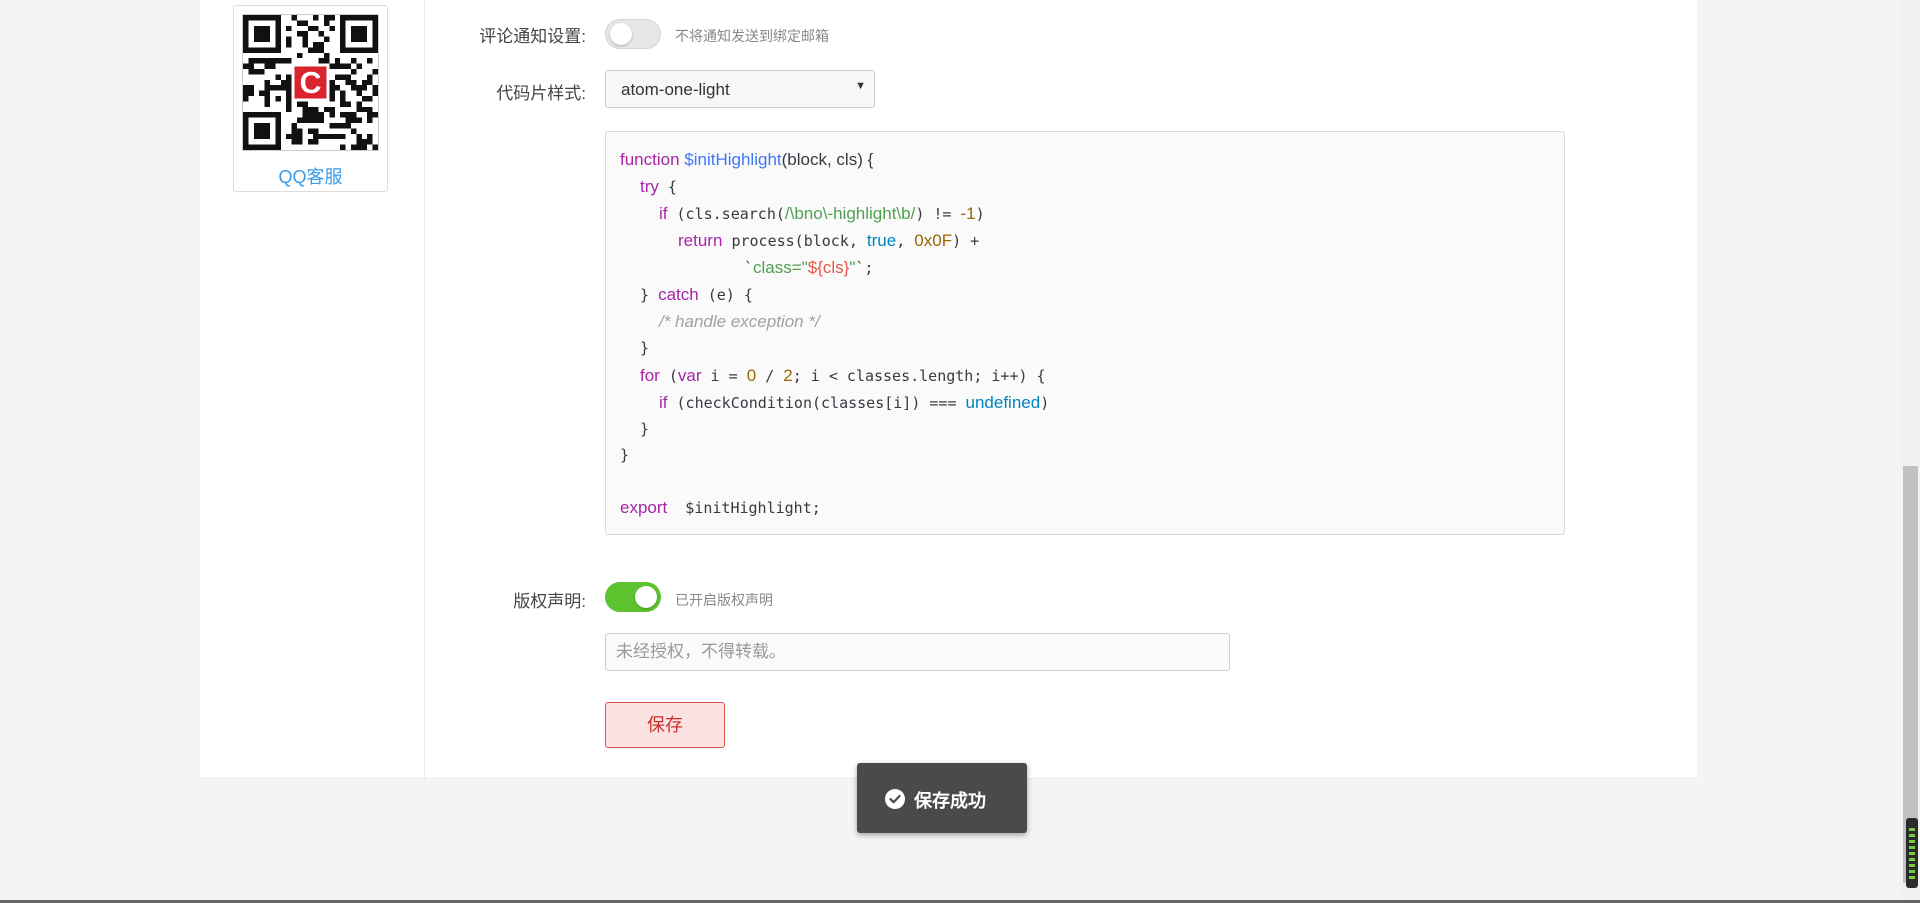 Image resolution: width=1920 pixels, height=903 pixels. What do you see at coordinates (424, 389) in the screenshot?
I see `sidebar-divider` at bounding box center [424, 389].